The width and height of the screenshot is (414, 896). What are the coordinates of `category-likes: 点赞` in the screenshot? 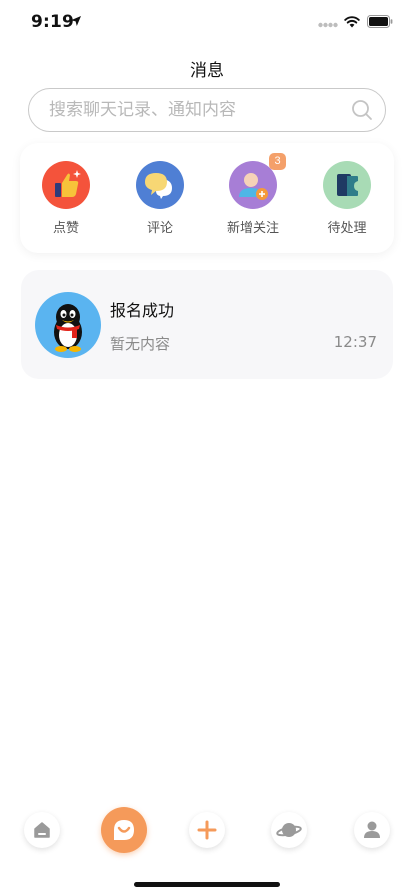 It's located at (66, 201).